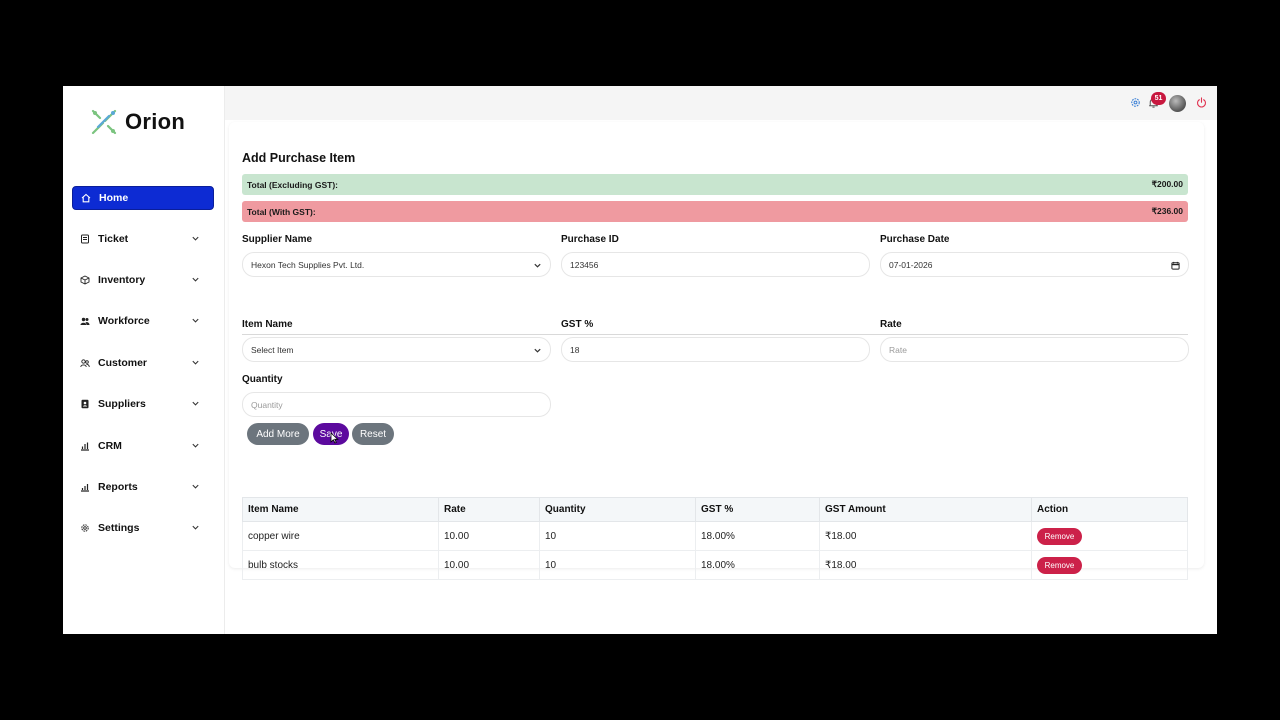 The width and height of the screenshot is (1280, 720). I want to click on settings-gear-icon, so click(1135, 102).